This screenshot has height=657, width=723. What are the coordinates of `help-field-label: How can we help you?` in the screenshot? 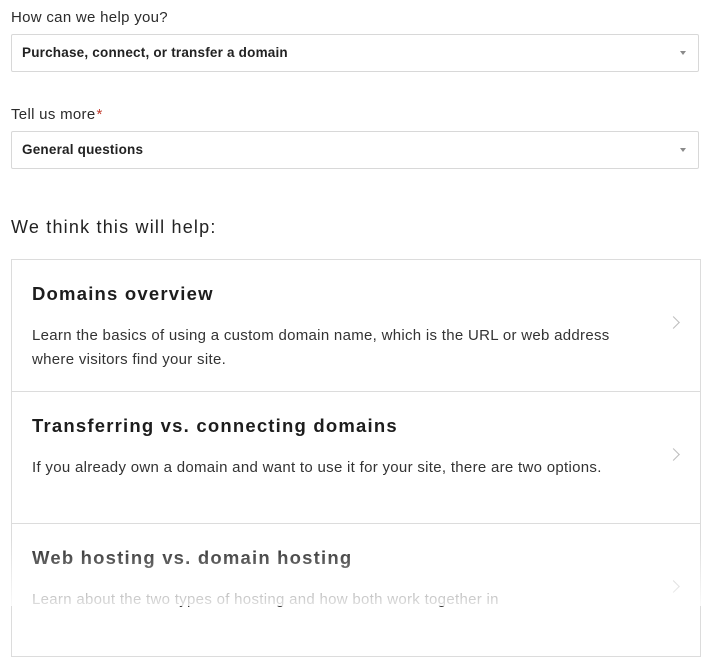 It's located at (89, 17).